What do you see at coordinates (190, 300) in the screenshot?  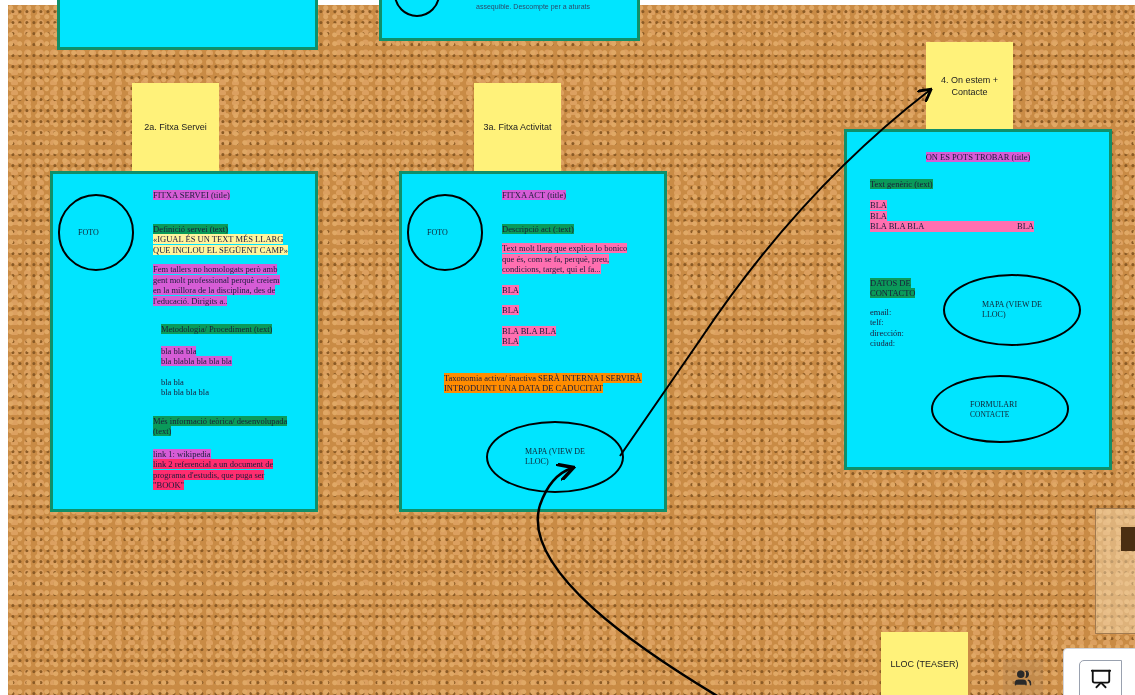 I see `note-text: l'educació. Dirigits a..` at bounding box center [190, 300].